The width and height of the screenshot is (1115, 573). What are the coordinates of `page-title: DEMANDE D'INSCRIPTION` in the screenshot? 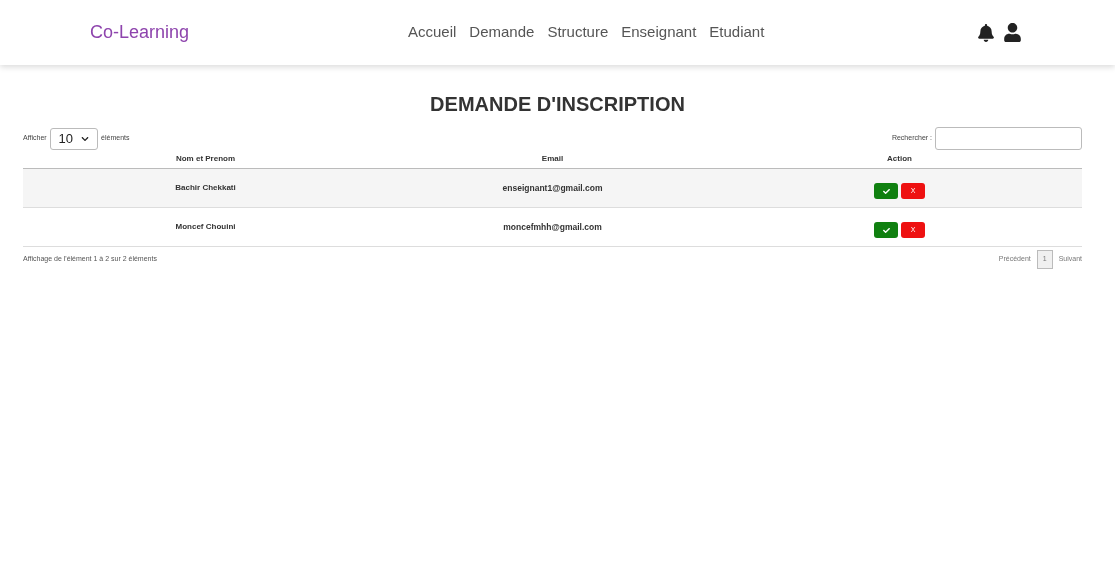 It's located at (557, 104).